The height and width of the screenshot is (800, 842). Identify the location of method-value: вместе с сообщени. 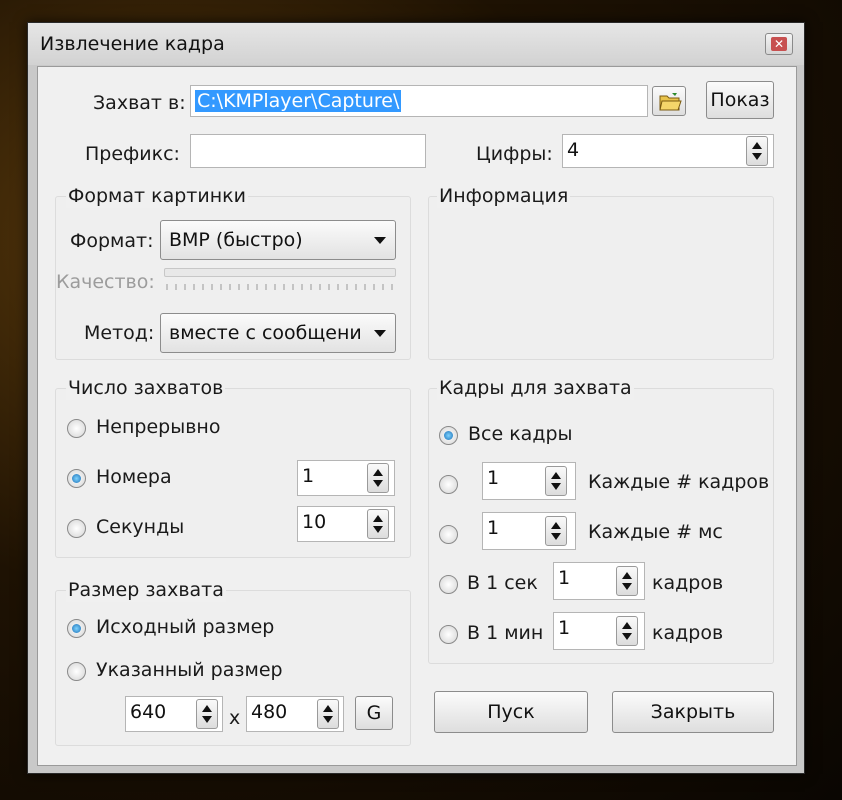
(265, 333).